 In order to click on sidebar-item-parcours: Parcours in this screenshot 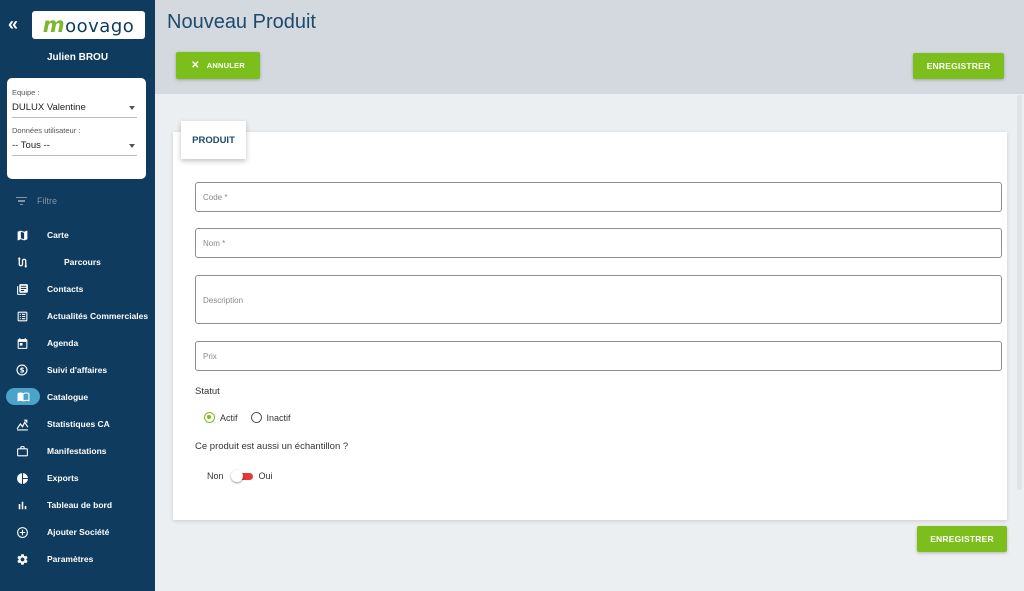, I will do `click(77, 261)`.